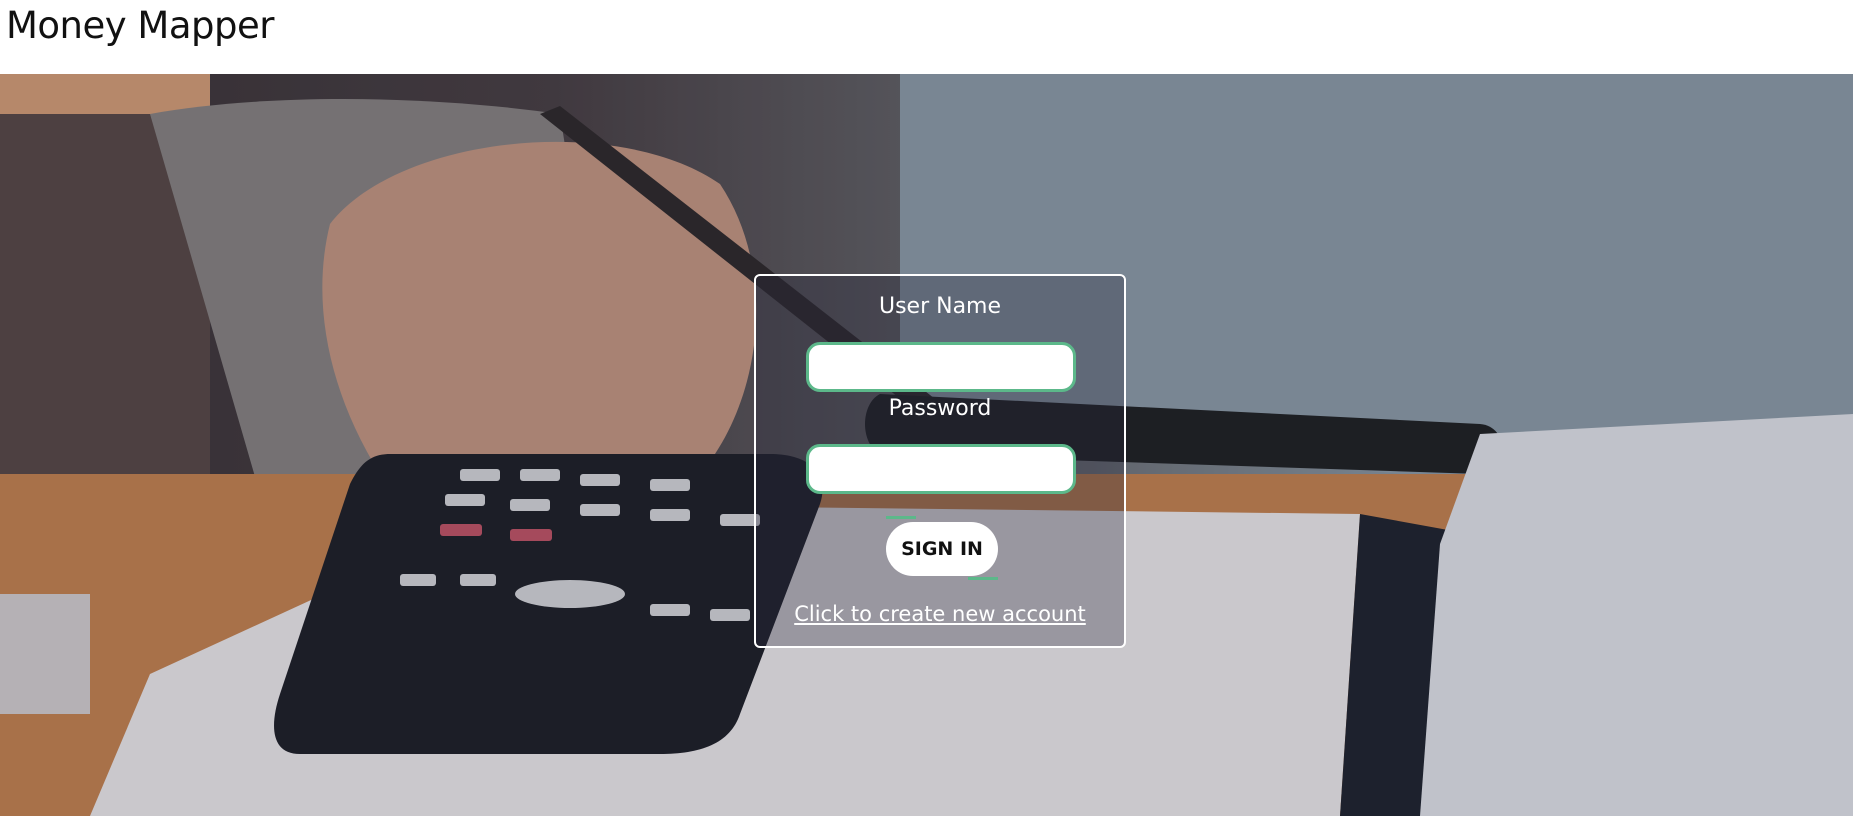 This screenshot has width=1853, height=816. Describe the element at coordinates (940, 408) in the screenshot. I see `password-label: Password` at that location.